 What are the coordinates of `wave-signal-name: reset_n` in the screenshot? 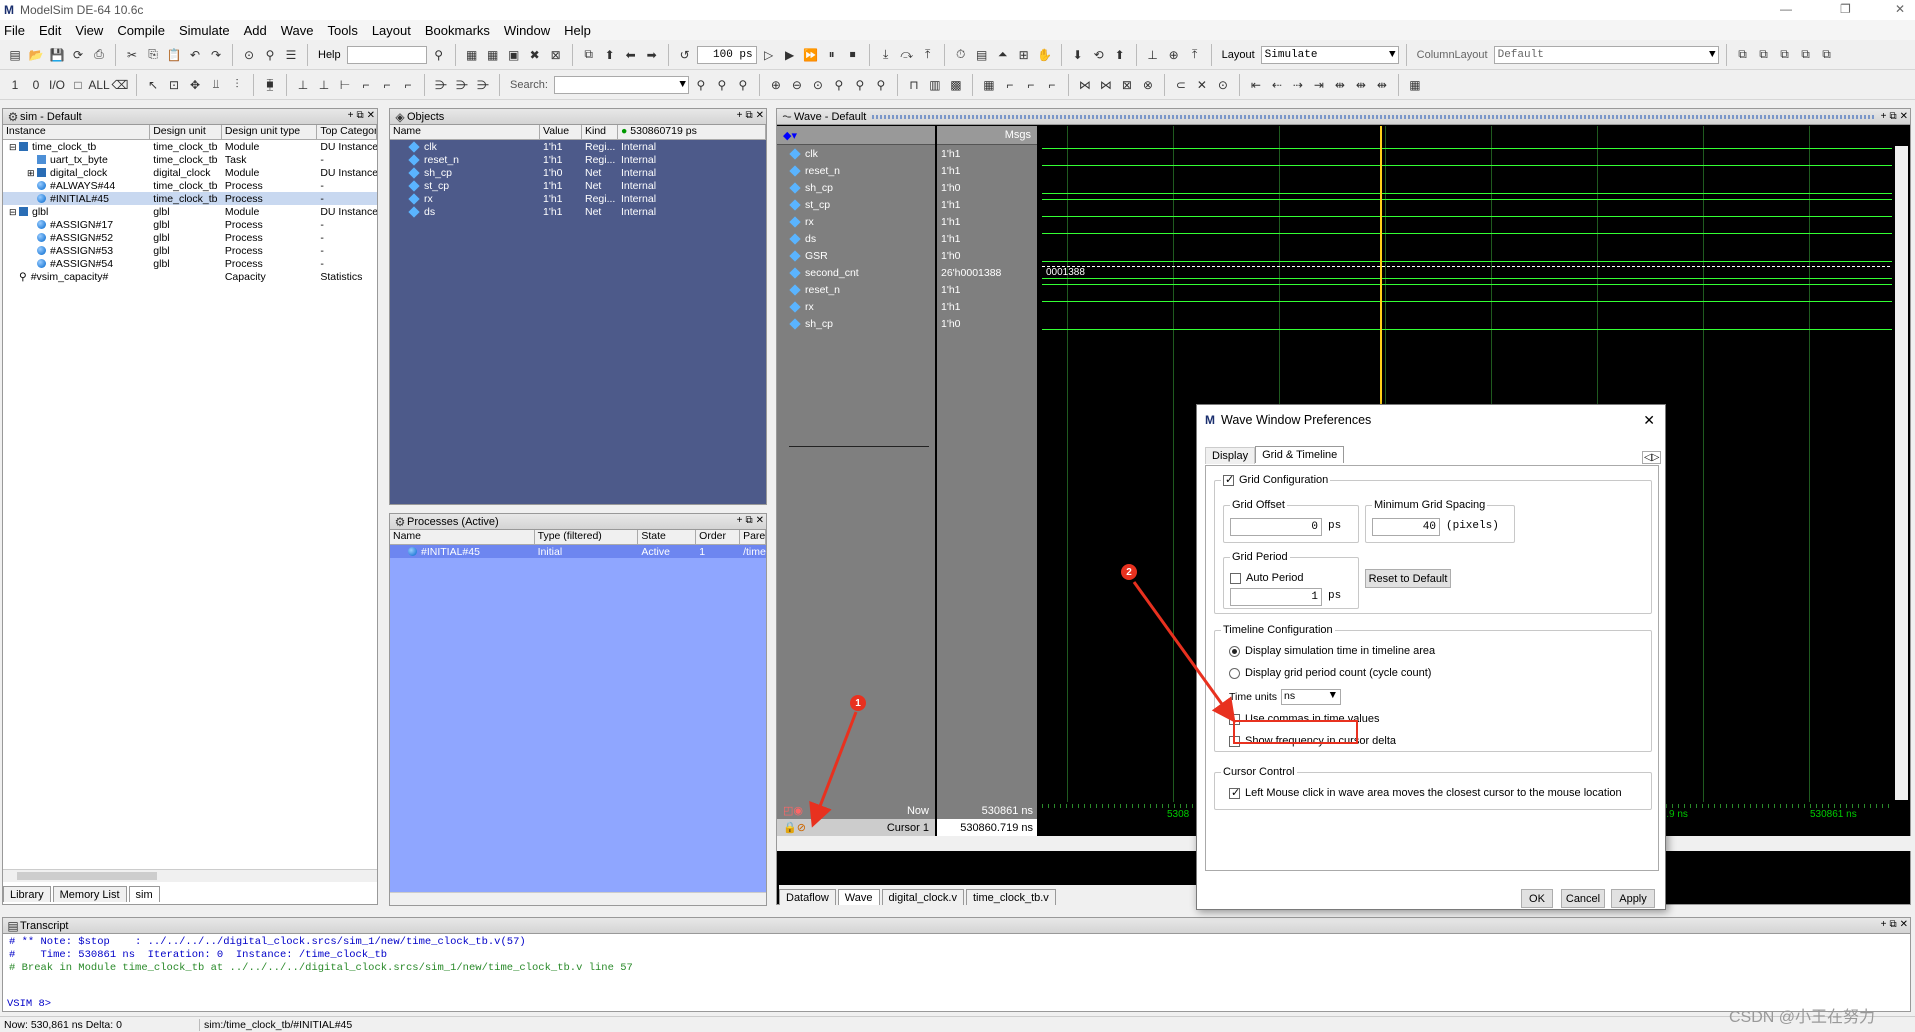 It's located at (856, 170).